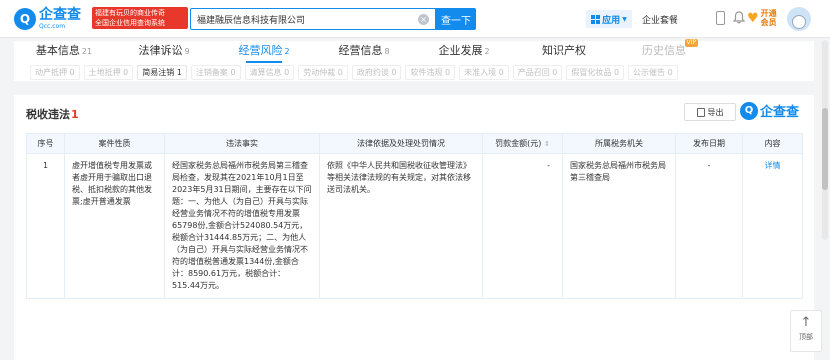  What do you see at coordinates (753, 18) in the screenshot?
I see `crown-icon: ♥` at bounding box center [753, 18].